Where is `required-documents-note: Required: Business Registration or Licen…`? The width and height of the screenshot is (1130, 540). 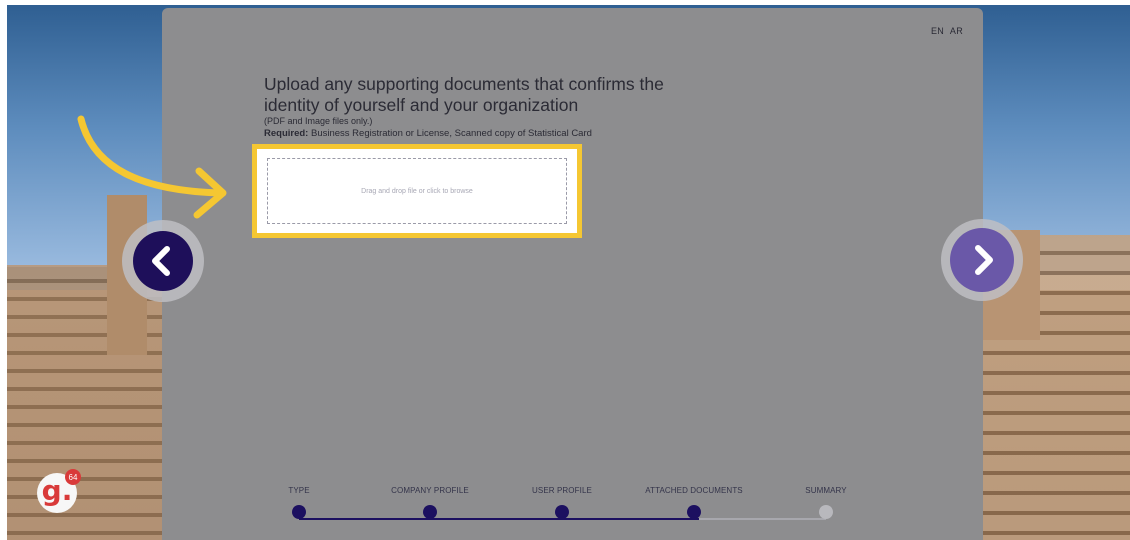 required-documents-note: Required: Business Registration or Licen… is located at coordinates (428, 133).